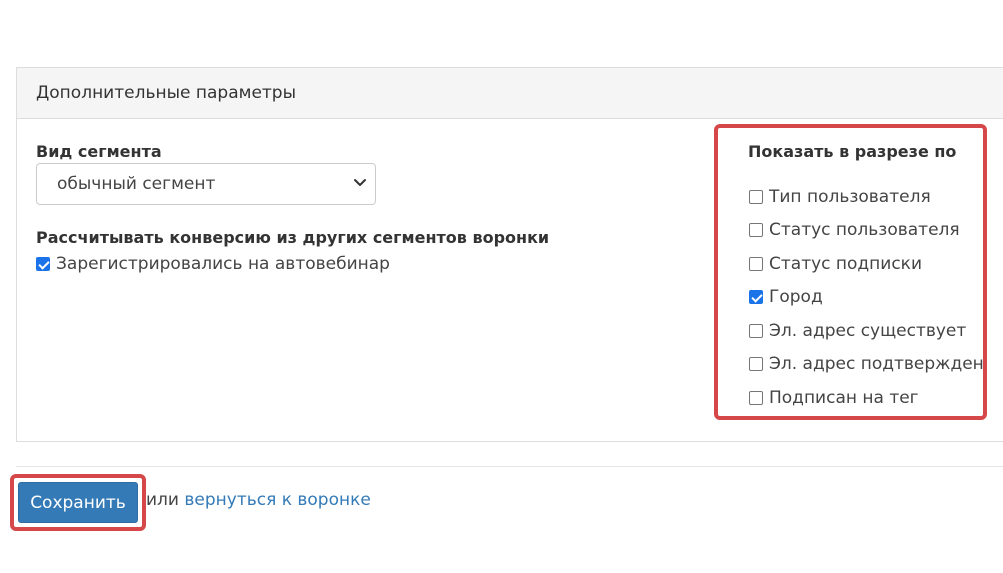 The width and height of the screenshot is (1003, 573). Describe the element at coordinates (850, 196) in the screenshot. I see `breakdown-option-label: Тип пользователя` at that location.